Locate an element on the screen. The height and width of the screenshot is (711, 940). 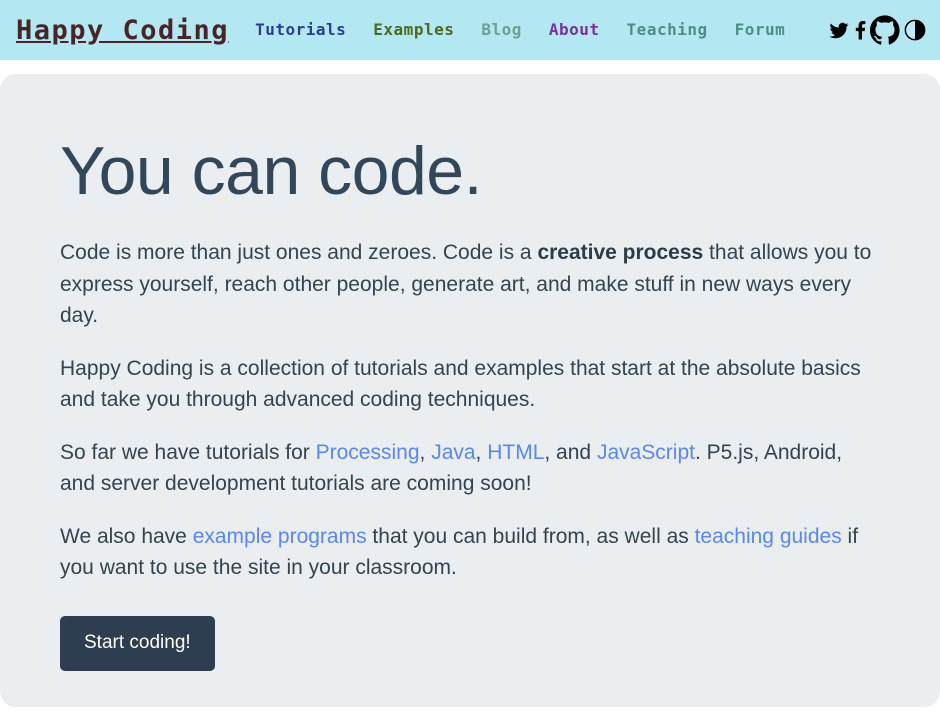
social-links is located at coordinates (877, 30).